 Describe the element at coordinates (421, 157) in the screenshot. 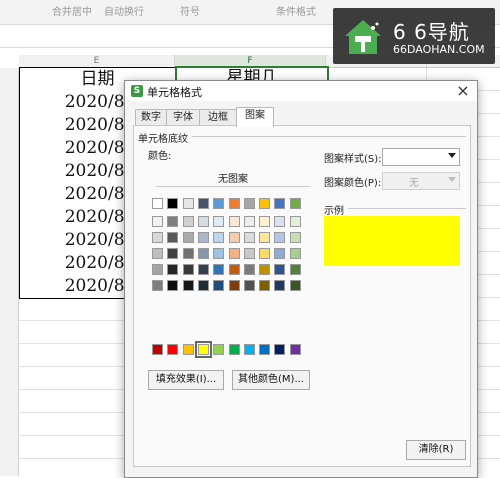

I see `pattern-style-select` at that location.